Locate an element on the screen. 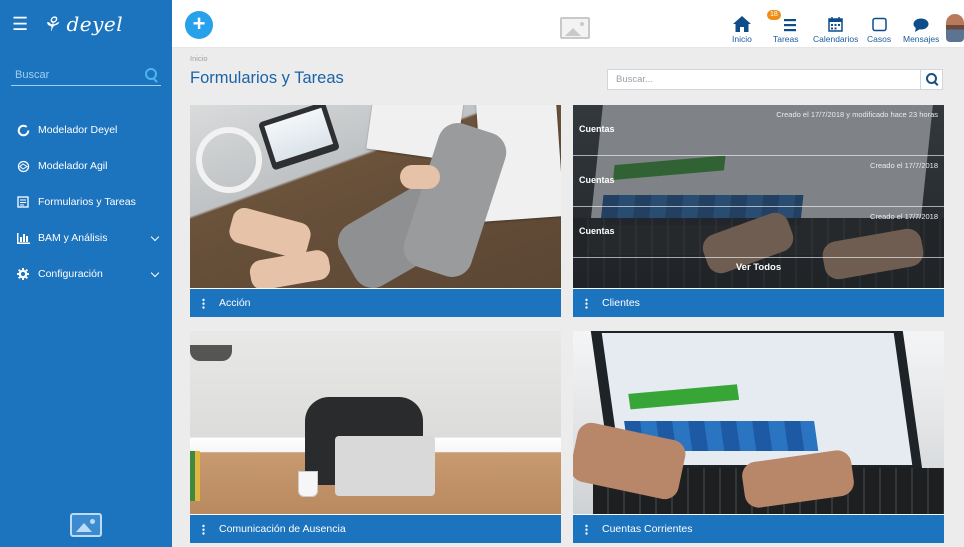 The height and width of the screenshot is (547, 964). sidebar-item-label: Modelador Agil is located at coordinates (73, 166).